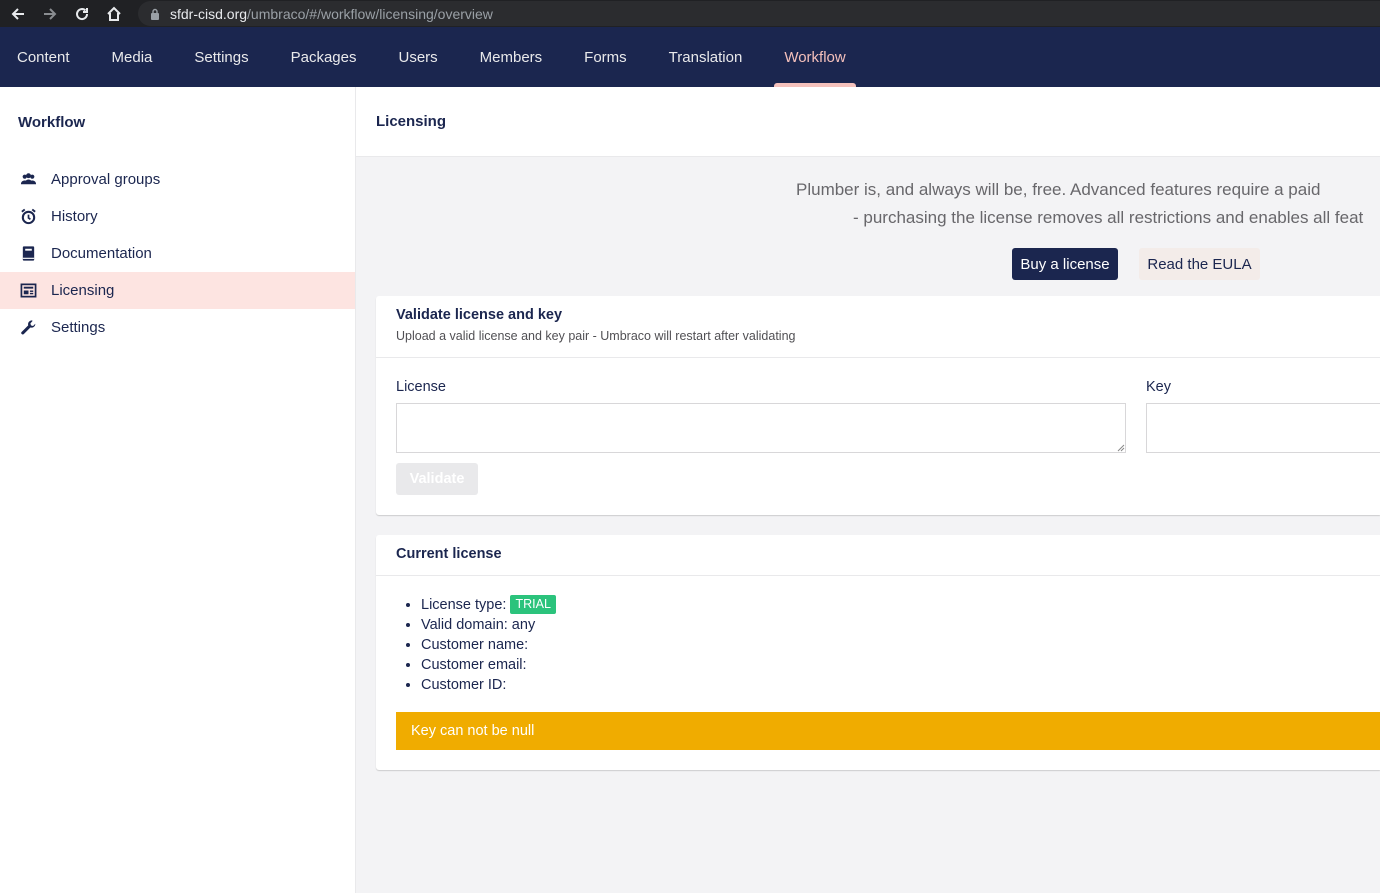  I want to click on sidebar-item-label: History, so click(74, 216).